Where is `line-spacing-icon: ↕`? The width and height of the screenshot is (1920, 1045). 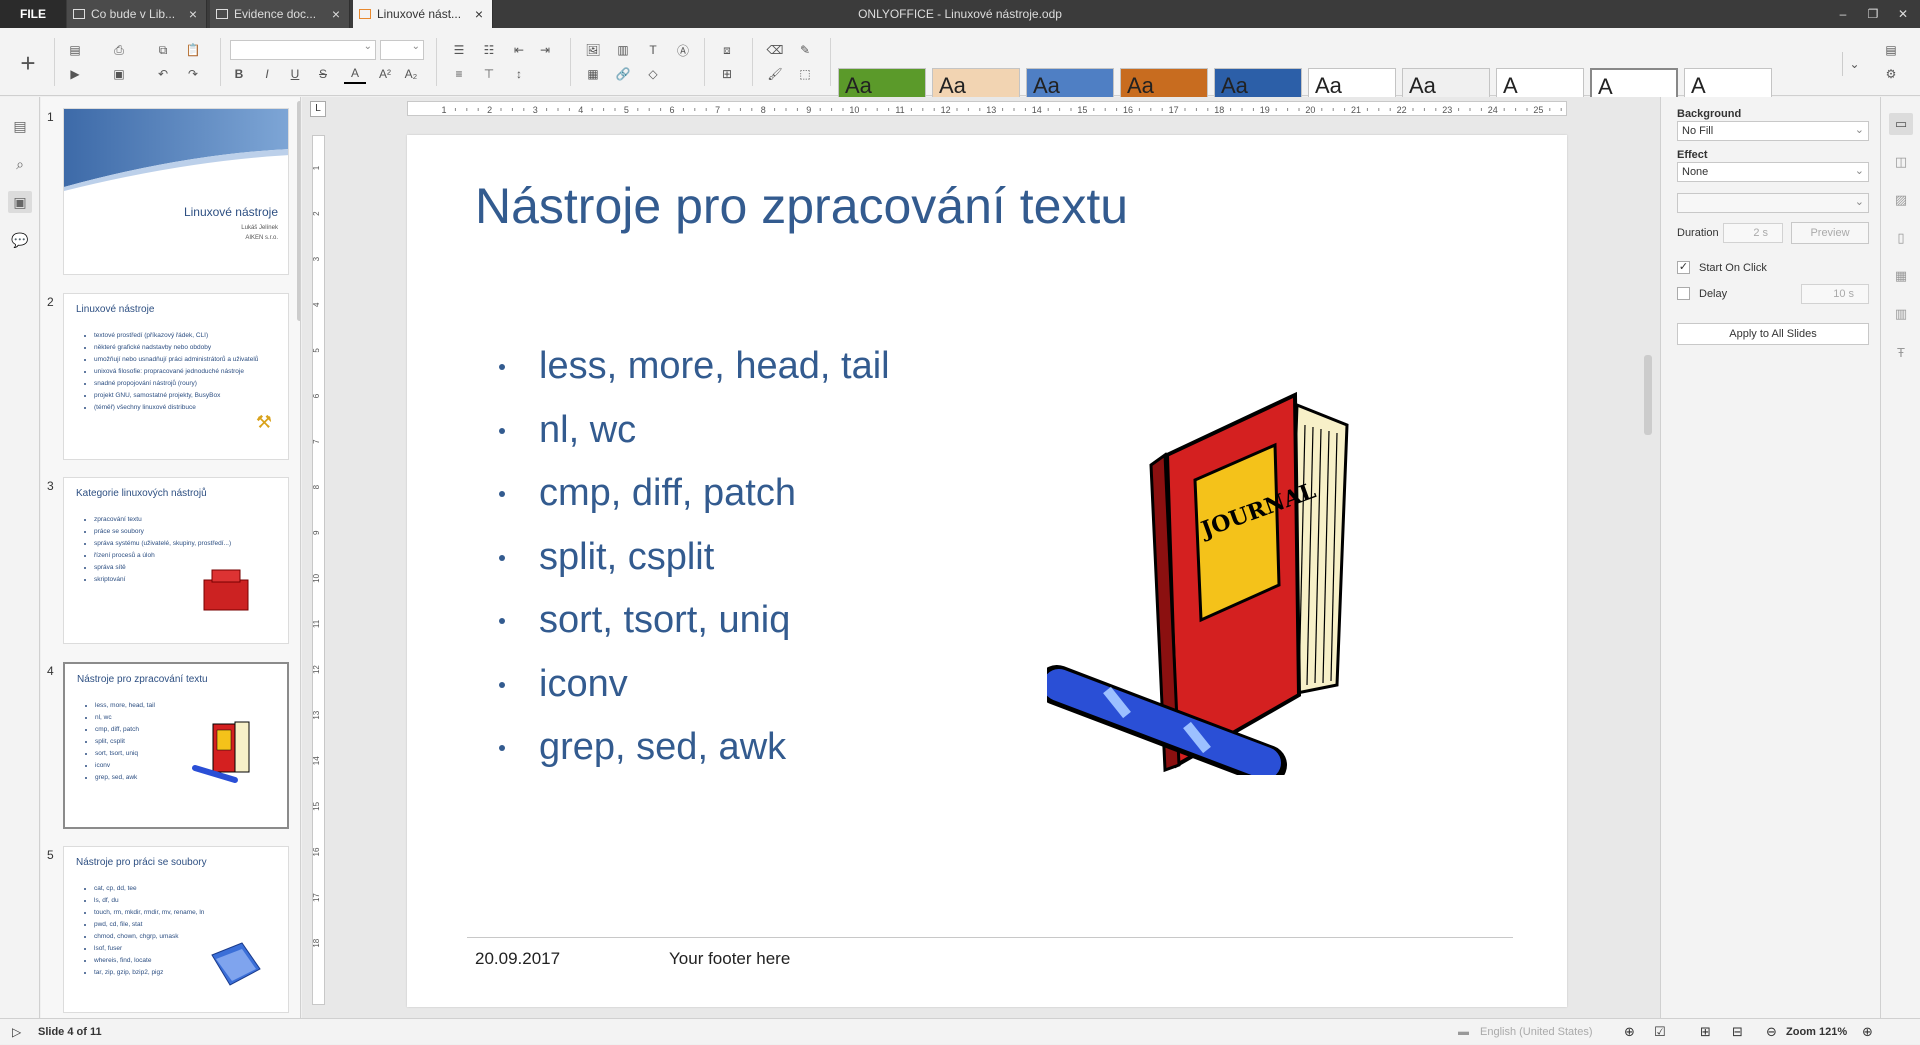 line-spacing-icon: ↕ is located at coordinates (519, 74).